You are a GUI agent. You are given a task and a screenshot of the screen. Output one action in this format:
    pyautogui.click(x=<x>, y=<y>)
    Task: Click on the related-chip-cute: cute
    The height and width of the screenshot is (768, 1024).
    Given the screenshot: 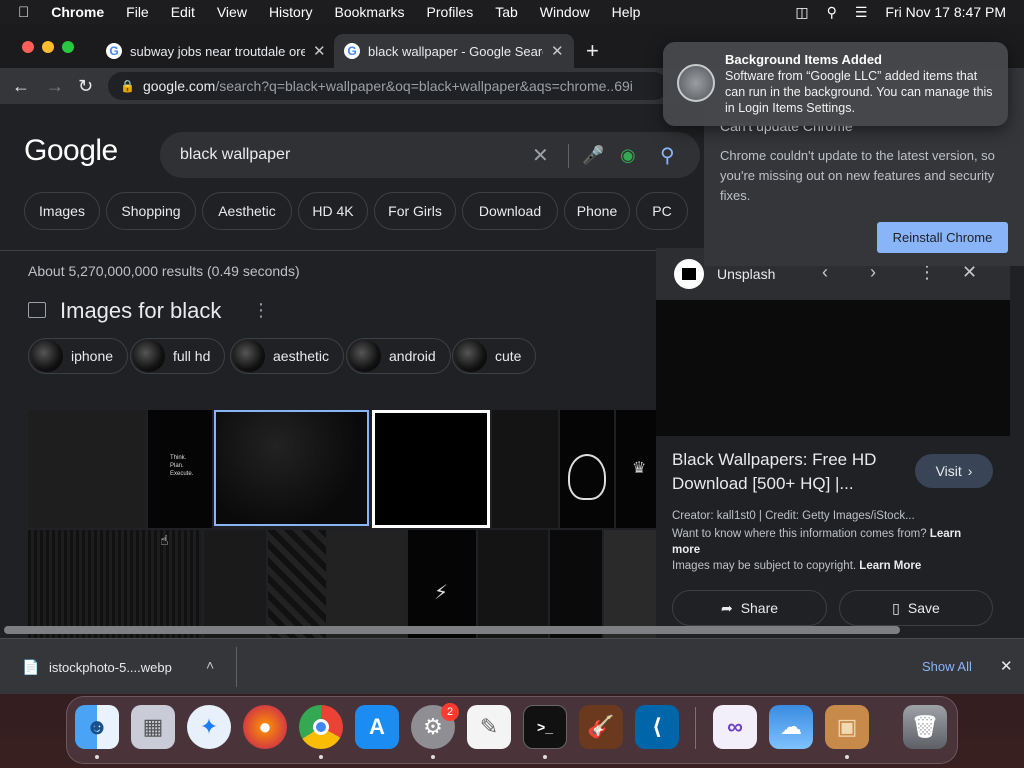 What is the action you would take?
    pyautogui.click(x=494, y=356)
    